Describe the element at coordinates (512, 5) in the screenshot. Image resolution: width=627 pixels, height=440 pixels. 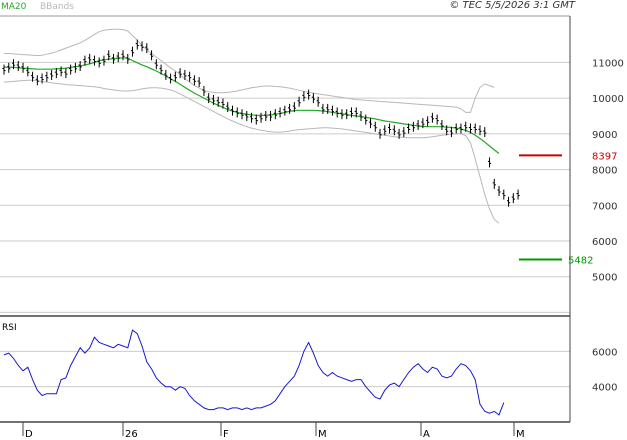
I see `copyright-timestamp: © TEC 5/5/2026 3:1 GMT` at that location.